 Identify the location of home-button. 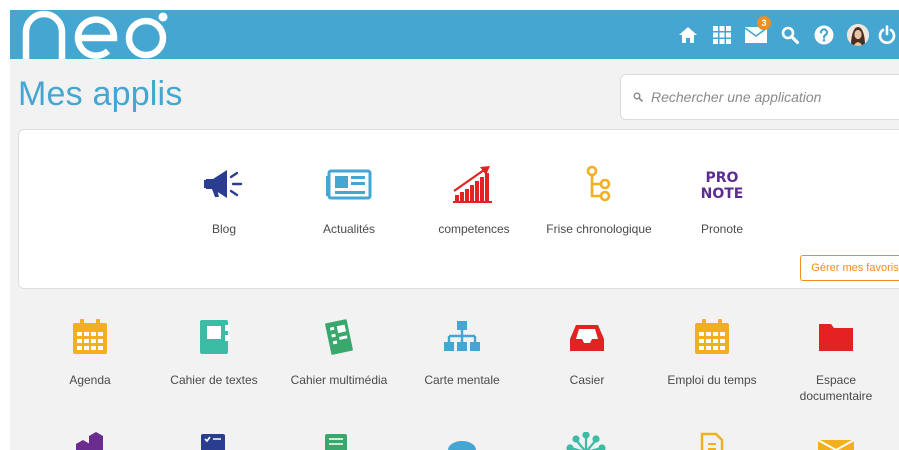
(688, 34).